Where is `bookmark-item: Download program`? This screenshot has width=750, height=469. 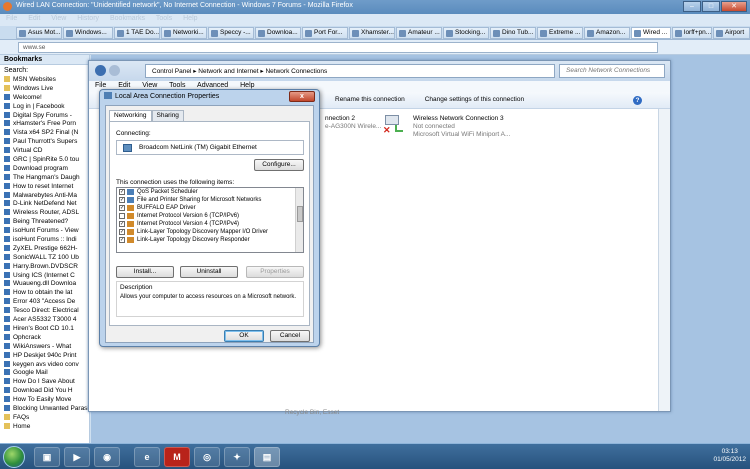 bookmark-item: Download program is located at coordinates (44, 169).